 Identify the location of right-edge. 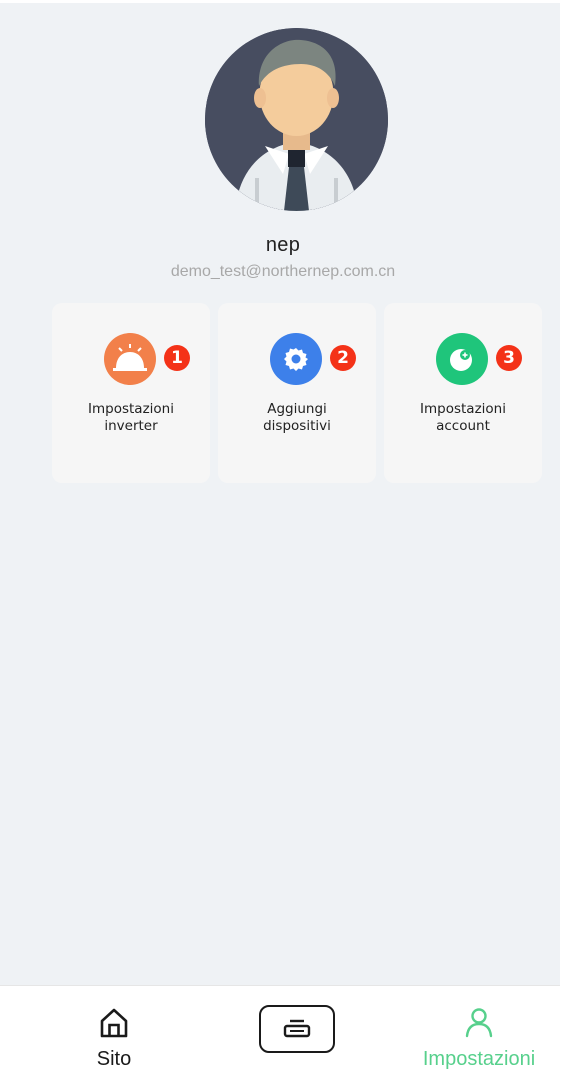
(563, 539).